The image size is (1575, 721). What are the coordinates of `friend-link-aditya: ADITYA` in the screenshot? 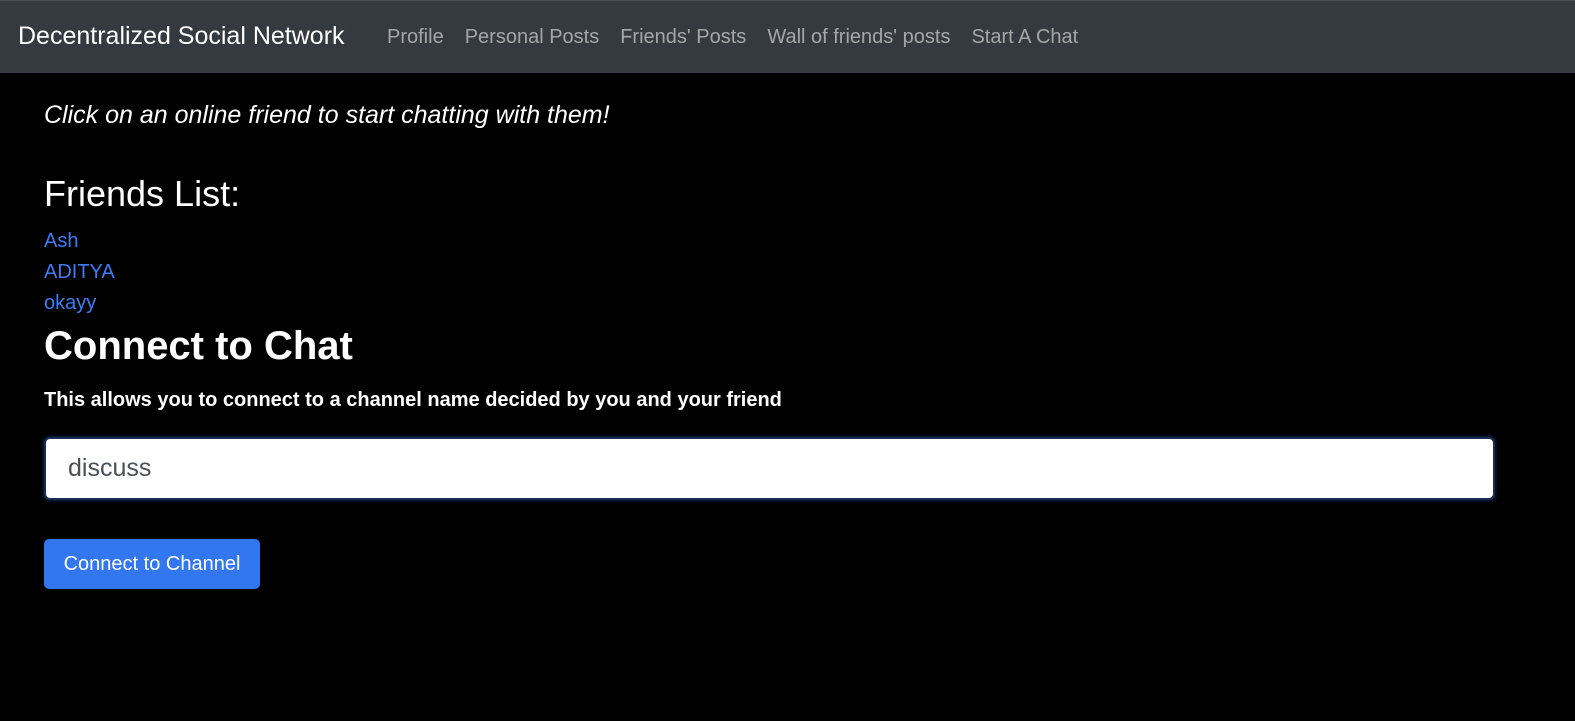 It's located at (79, 274).